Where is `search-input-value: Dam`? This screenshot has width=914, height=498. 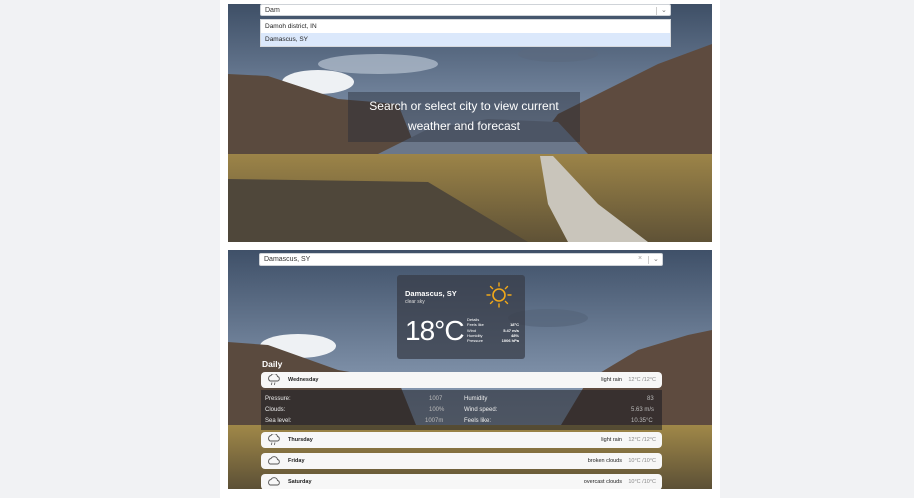 search-input-value: Dam is located at coordinates (272, 10).